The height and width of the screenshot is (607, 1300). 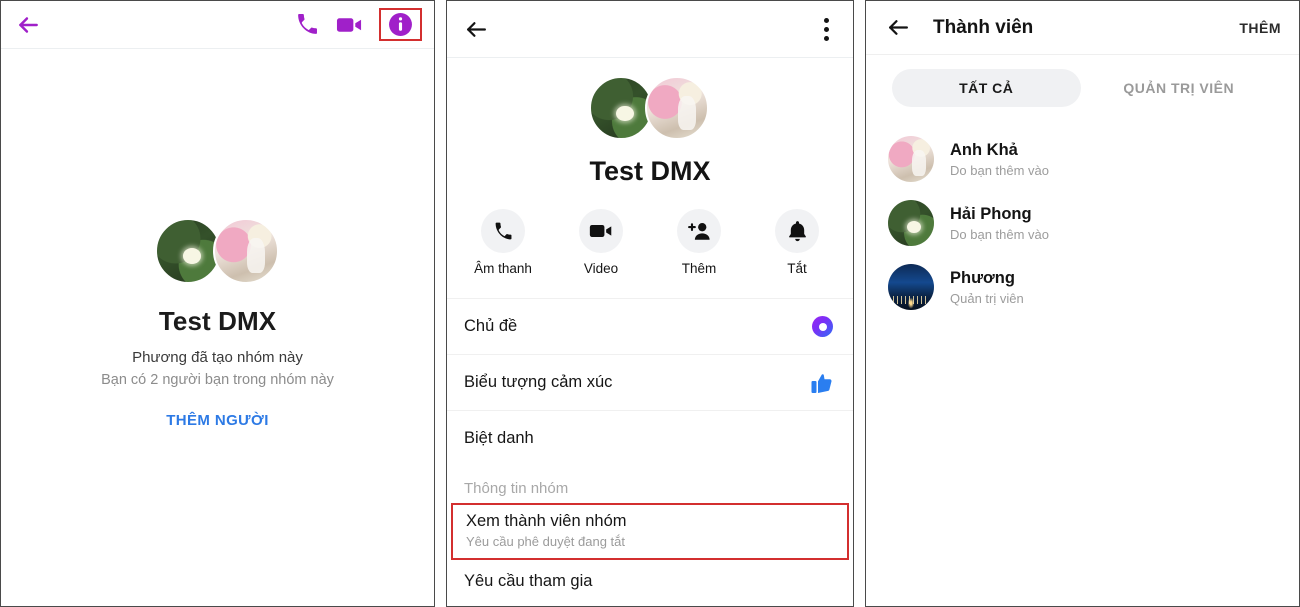 What do you see at coordinates (822, 383) in the screenshot?
I see `thumbs-up-icon` at bounding box center [822, 383].